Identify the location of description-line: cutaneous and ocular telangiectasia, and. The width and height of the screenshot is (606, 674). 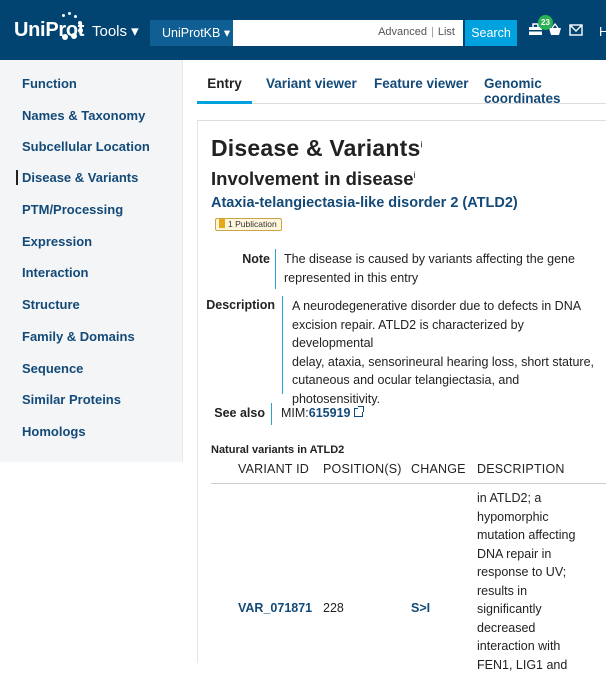
(449, 380).